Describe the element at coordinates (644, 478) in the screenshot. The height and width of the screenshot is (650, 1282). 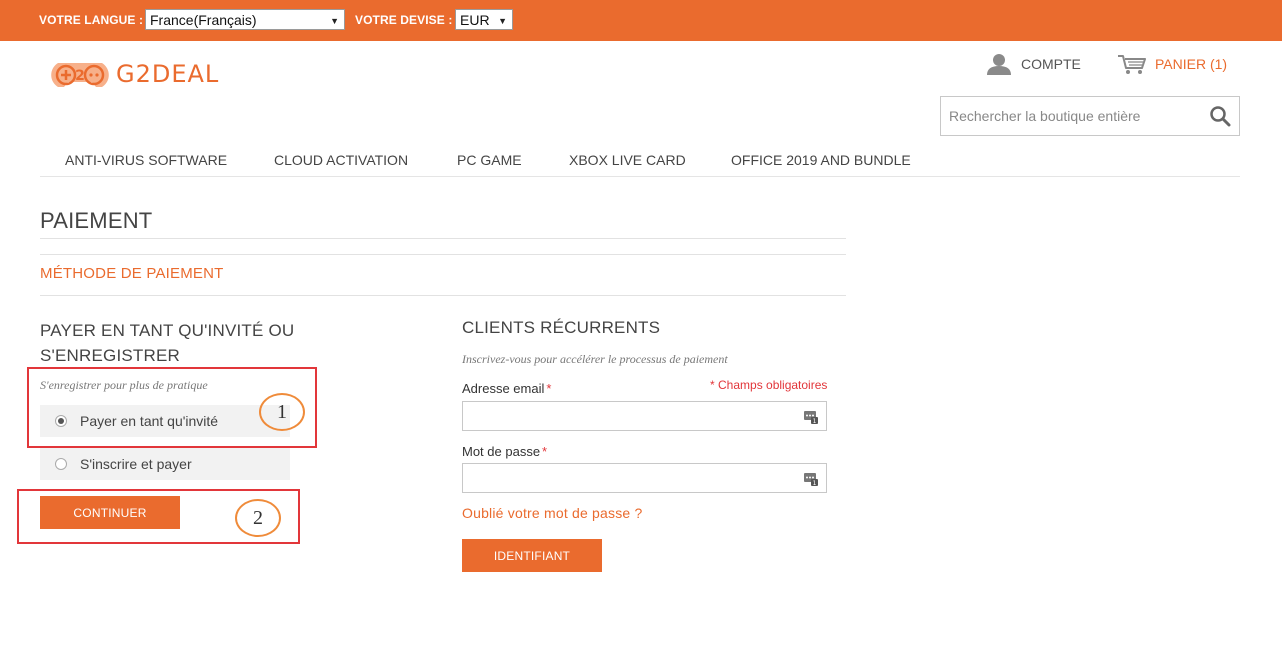
I see `password-field: 1` at that location.